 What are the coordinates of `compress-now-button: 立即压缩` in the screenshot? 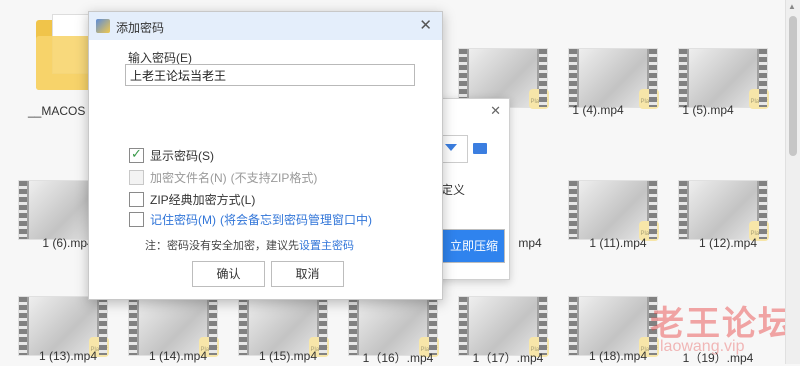 It's located at (470, 246).